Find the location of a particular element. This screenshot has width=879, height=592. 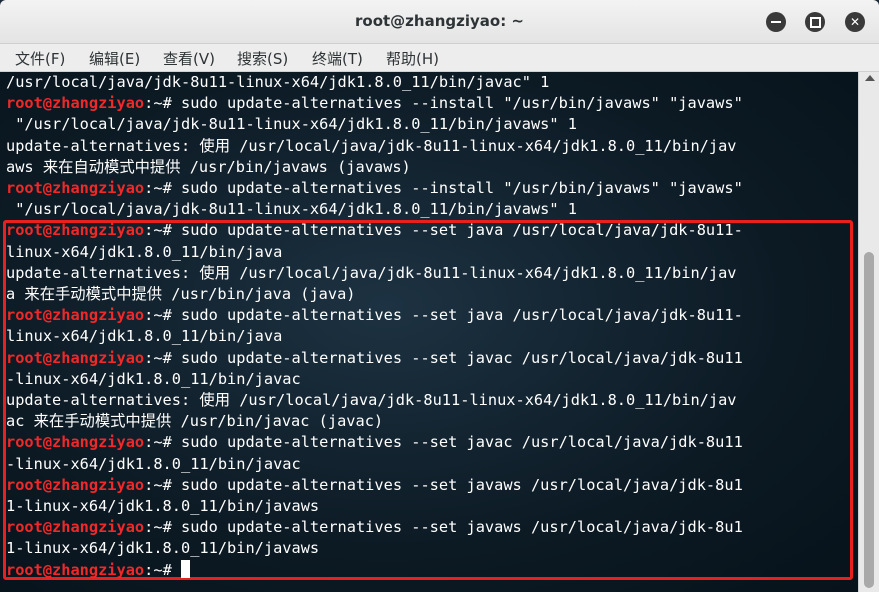

line-text: aws 来在自动模式中提供 /usr/bin/javaws (javaws) is located at coordinates (208, 166).